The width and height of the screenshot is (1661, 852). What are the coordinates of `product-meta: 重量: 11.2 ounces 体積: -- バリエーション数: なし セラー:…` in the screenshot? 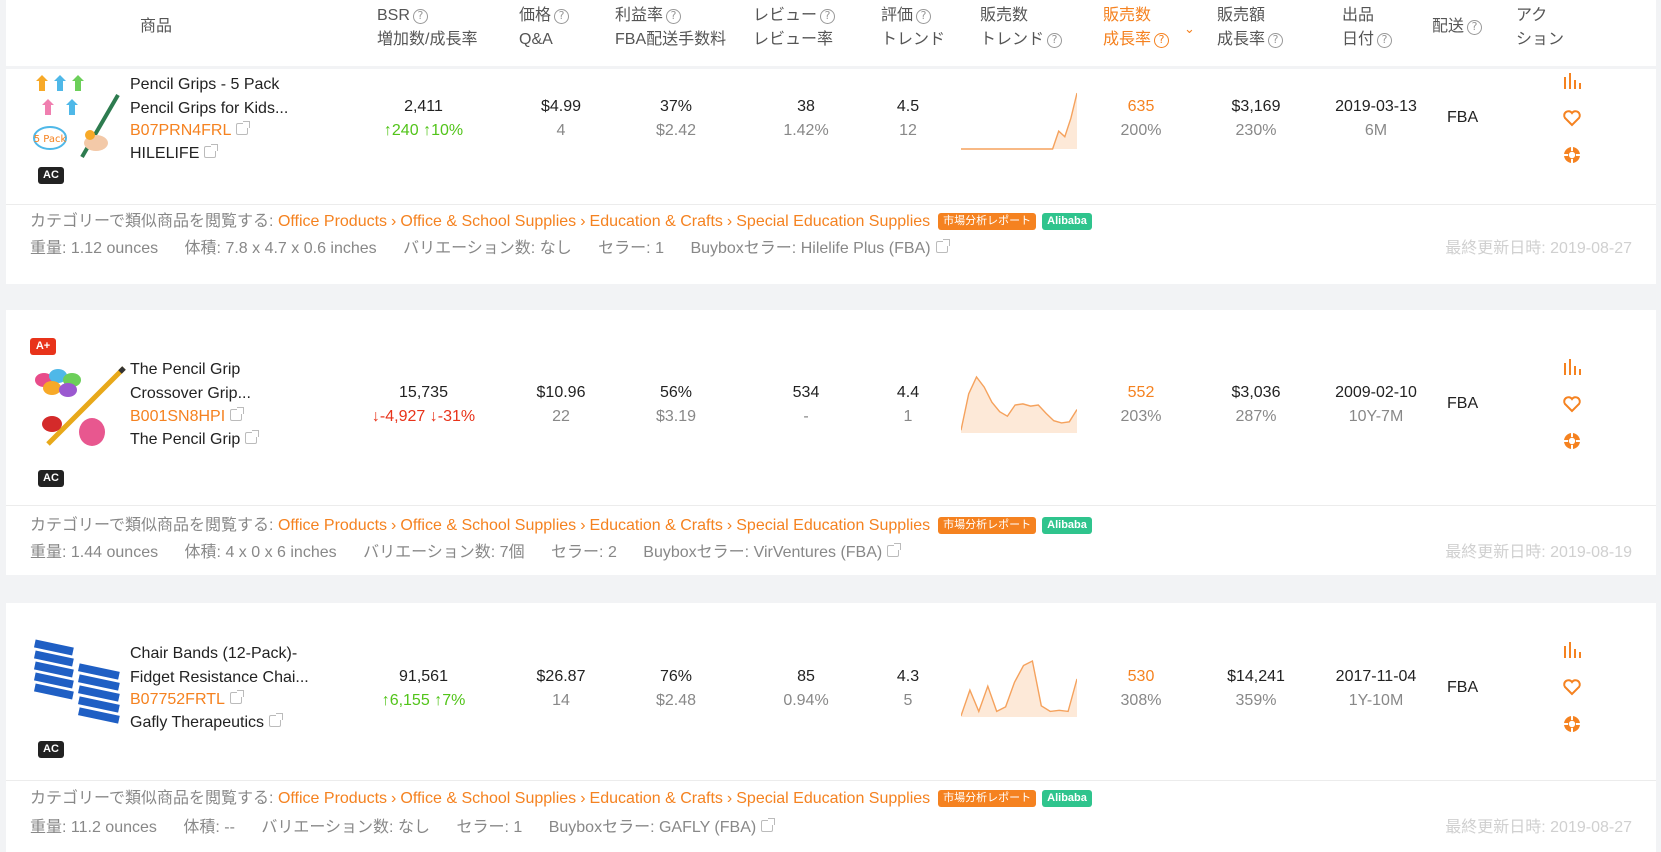 It's located at (403, 828).